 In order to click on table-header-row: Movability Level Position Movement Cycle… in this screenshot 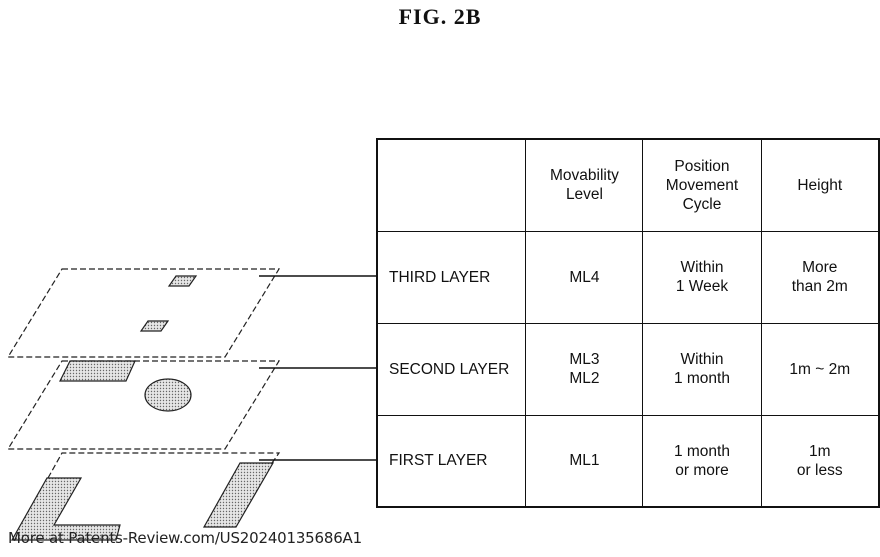, I will do `click(628, 185)`.